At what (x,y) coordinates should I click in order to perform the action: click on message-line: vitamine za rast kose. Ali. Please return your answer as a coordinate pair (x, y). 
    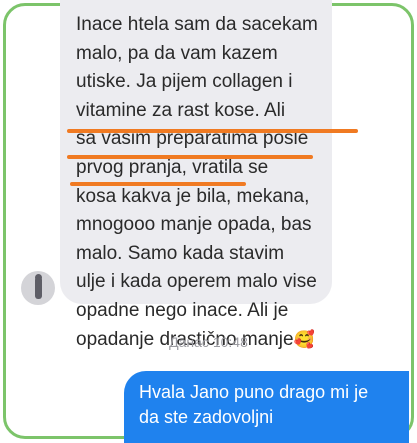
    Looking at the image, I should click on (181, 110).